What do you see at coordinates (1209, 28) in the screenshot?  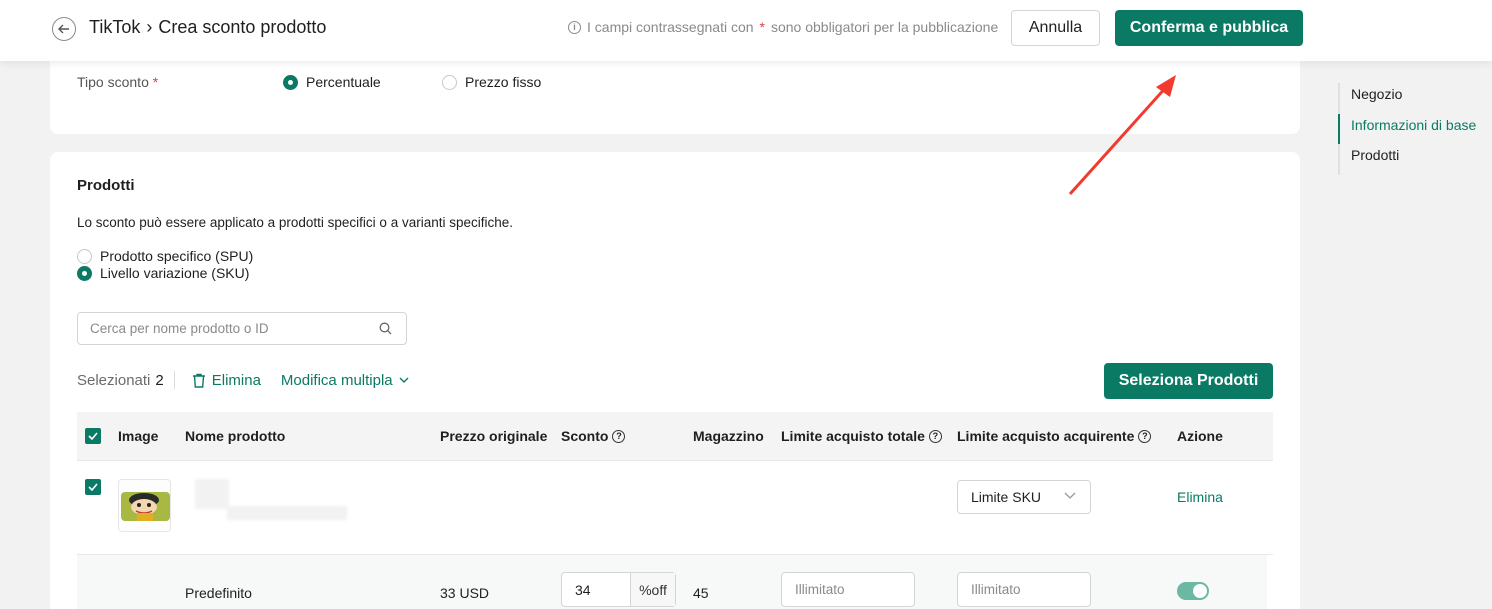 I see `confirm-publish-button: Conferma e pubblica` at bounding box center [1209, 28].